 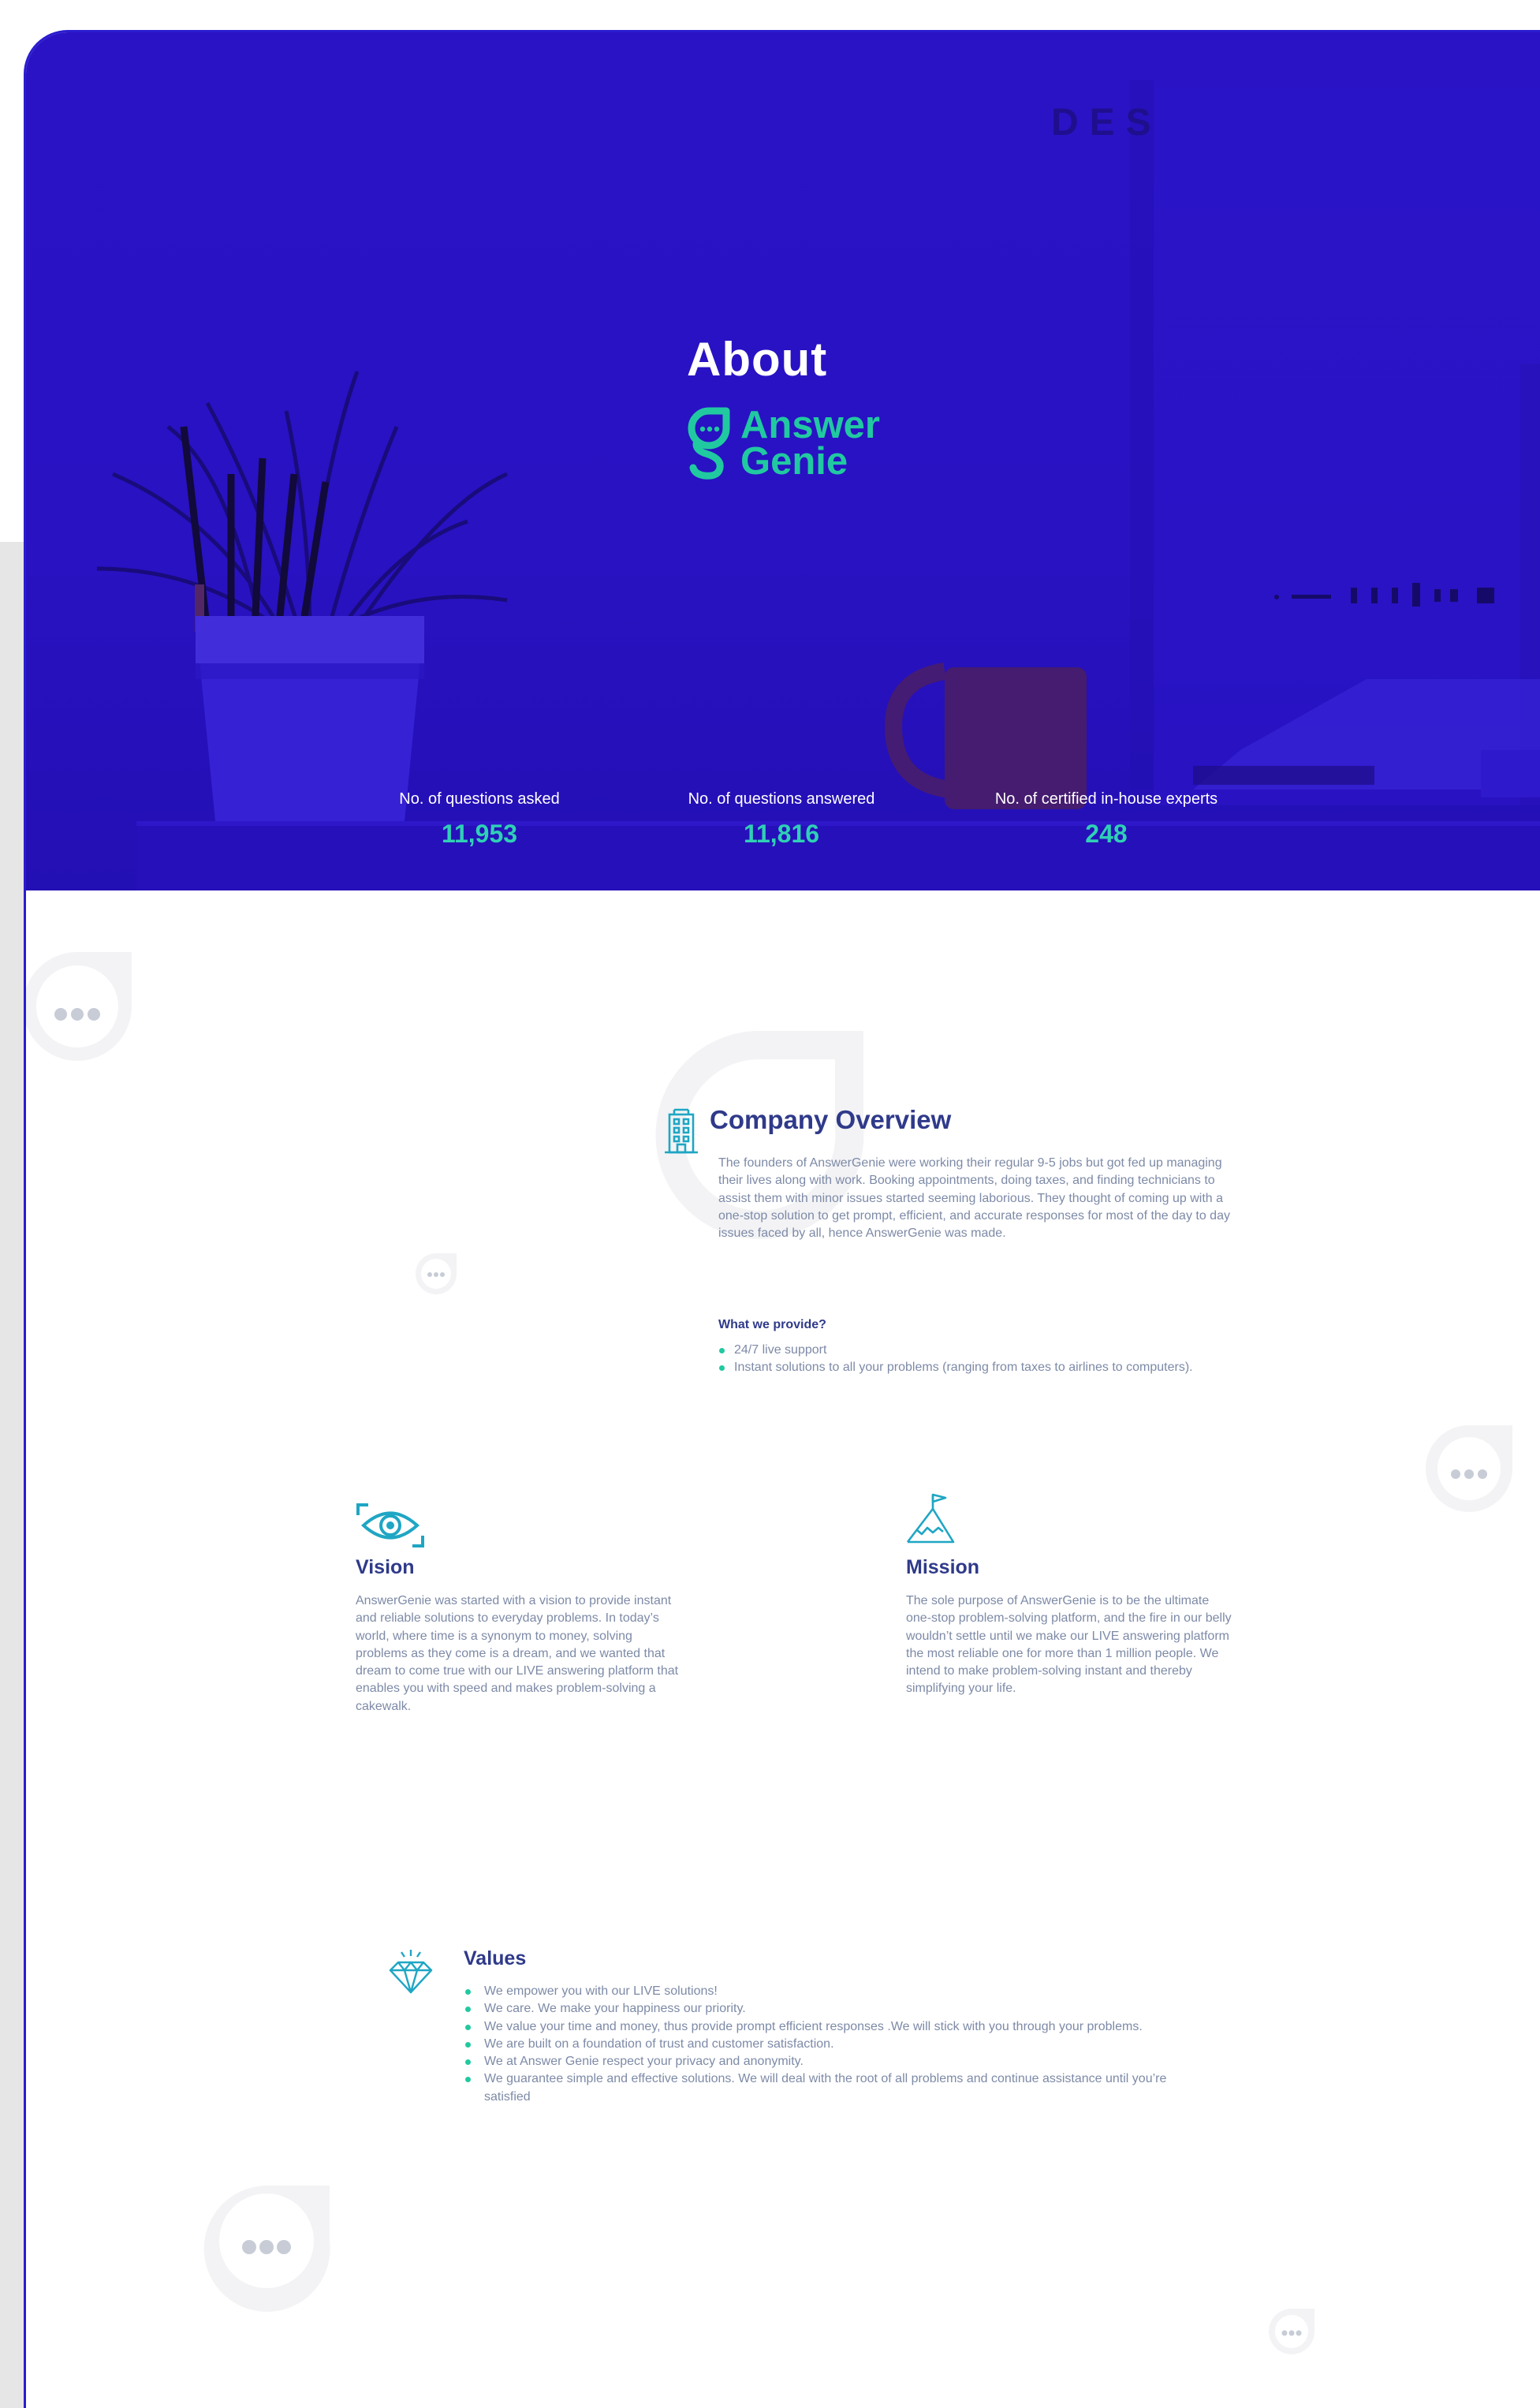 I want to click on stat-certified-experts: No. of certified in-house experts 248, so click(x=1106, y=819).